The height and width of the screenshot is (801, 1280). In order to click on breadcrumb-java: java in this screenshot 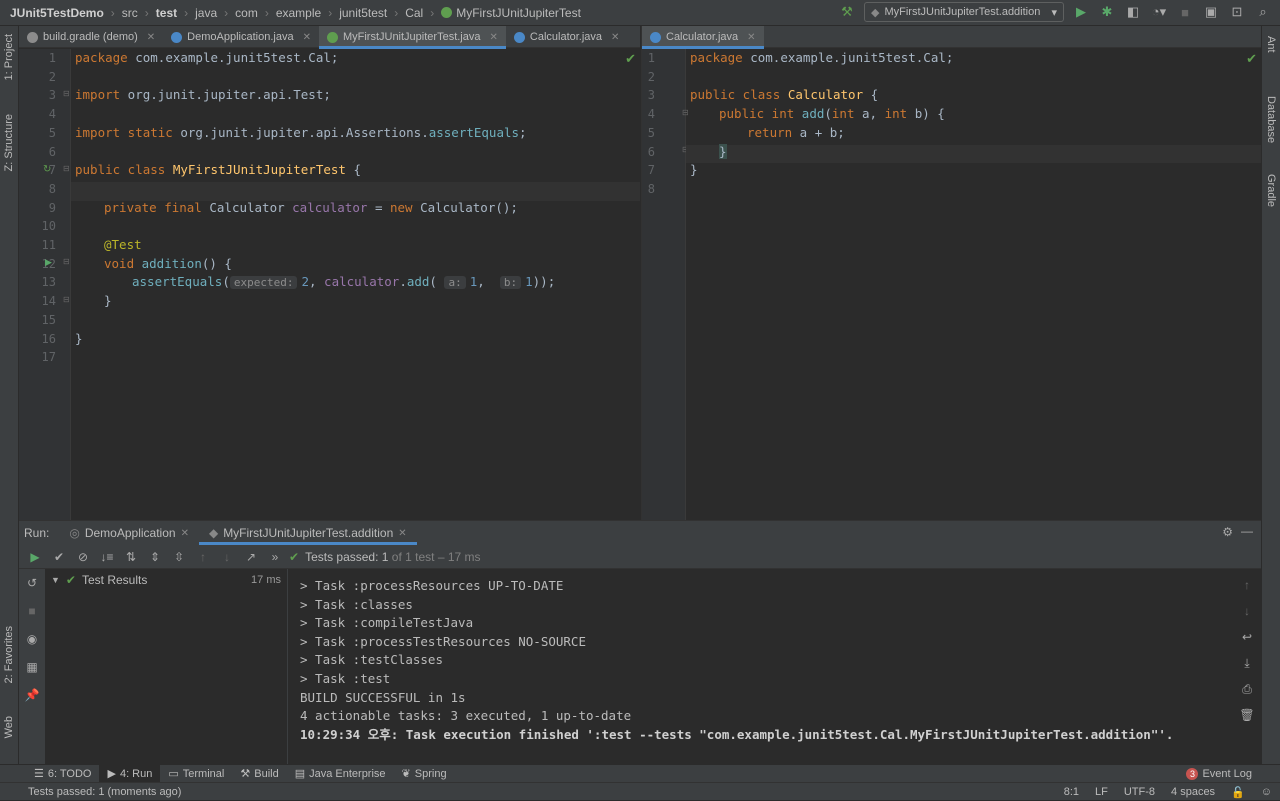, I will do `click(206, 13)`.